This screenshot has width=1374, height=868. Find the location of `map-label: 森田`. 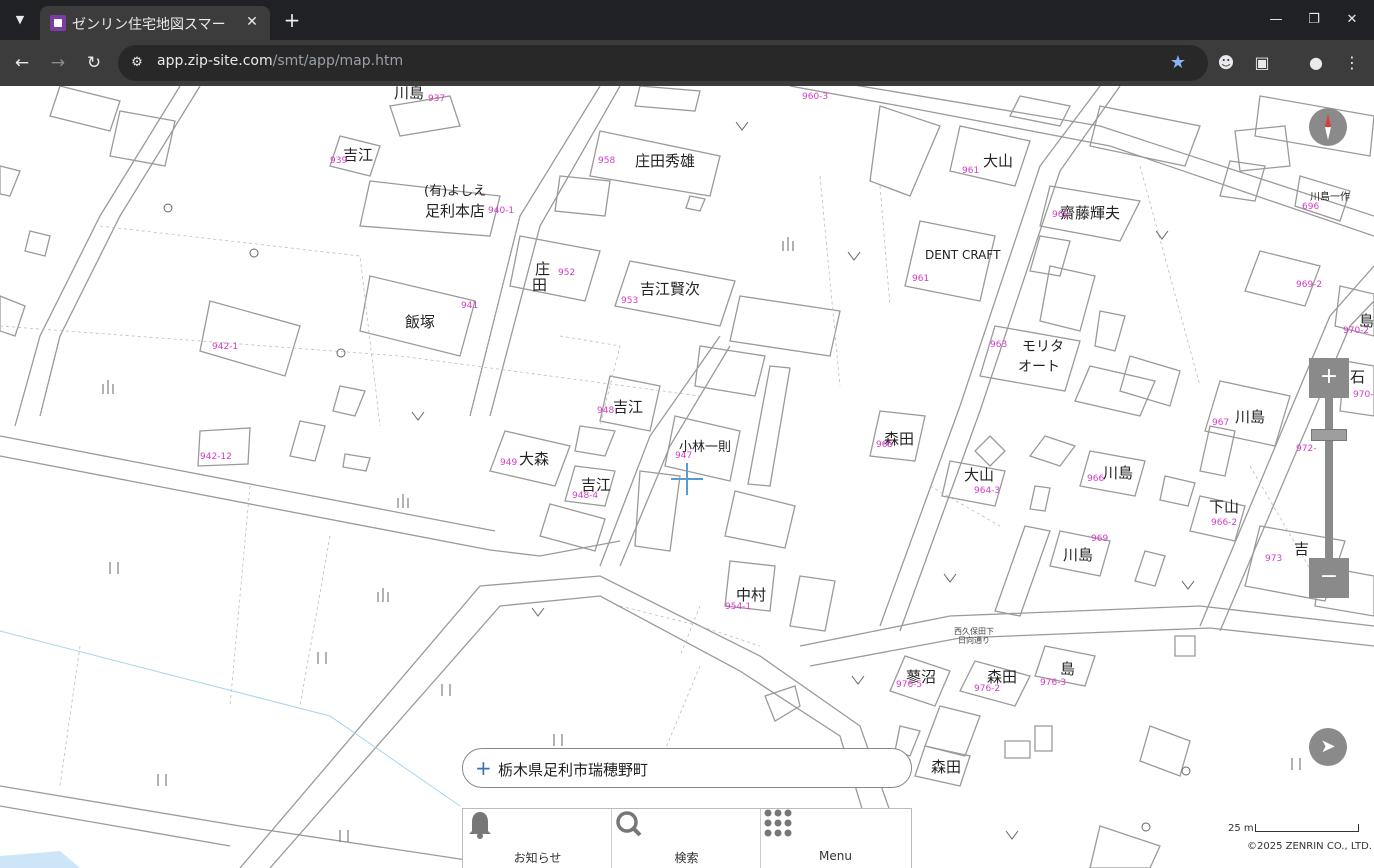

map-label: 森田 is located at coordinates (946, 767).